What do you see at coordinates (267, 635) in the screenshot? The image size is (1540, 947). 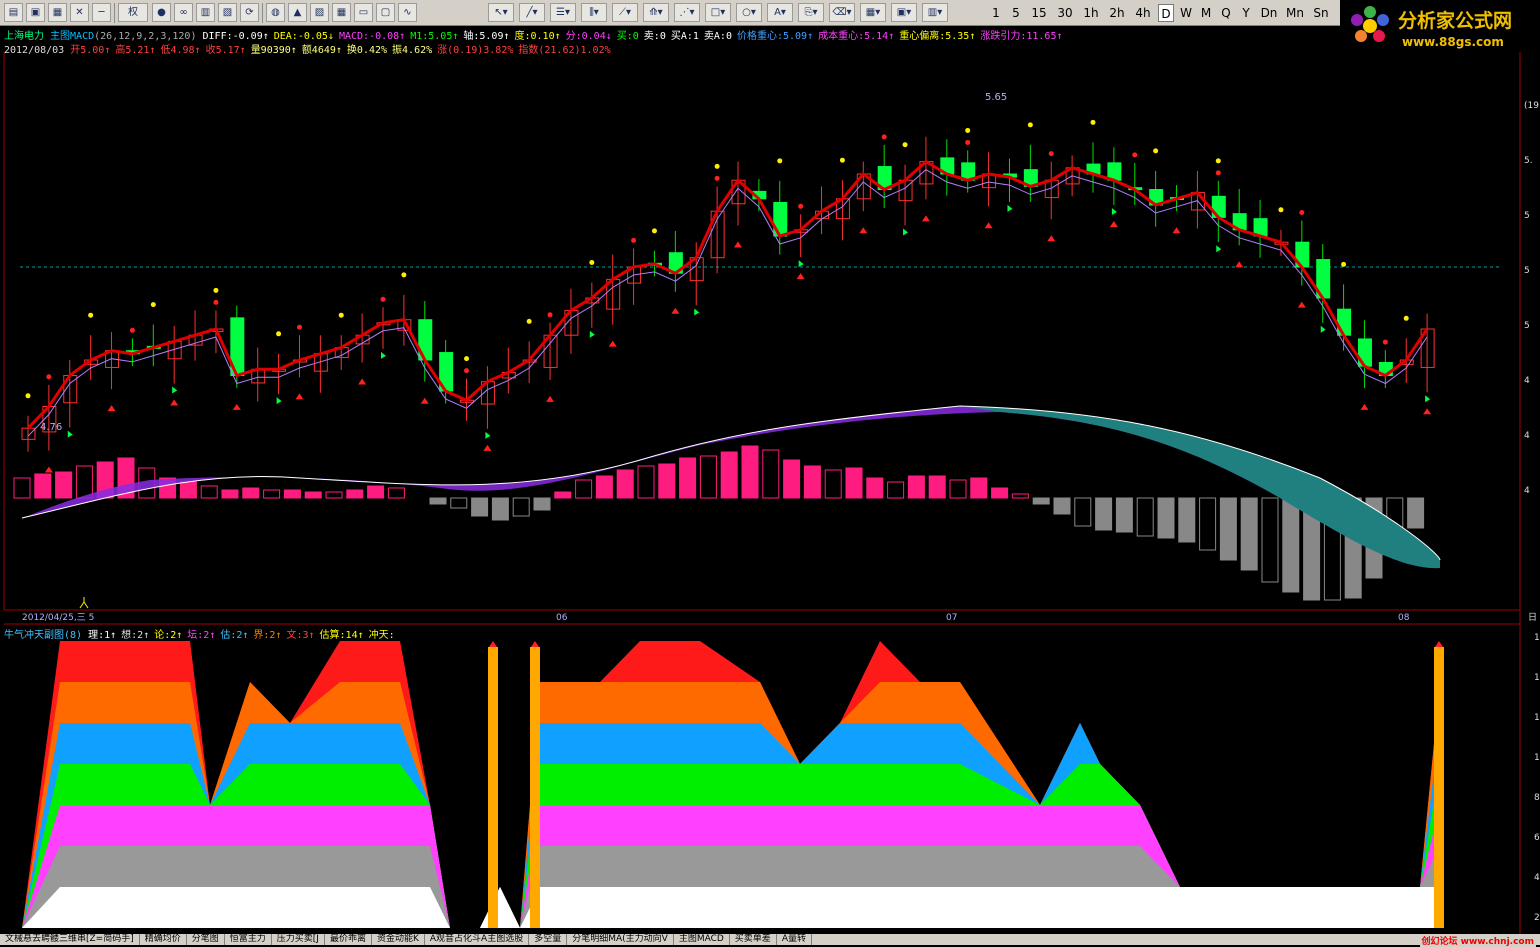 I see `sub-indicator-value: 界:2↑` at bounding box center [267, 635].